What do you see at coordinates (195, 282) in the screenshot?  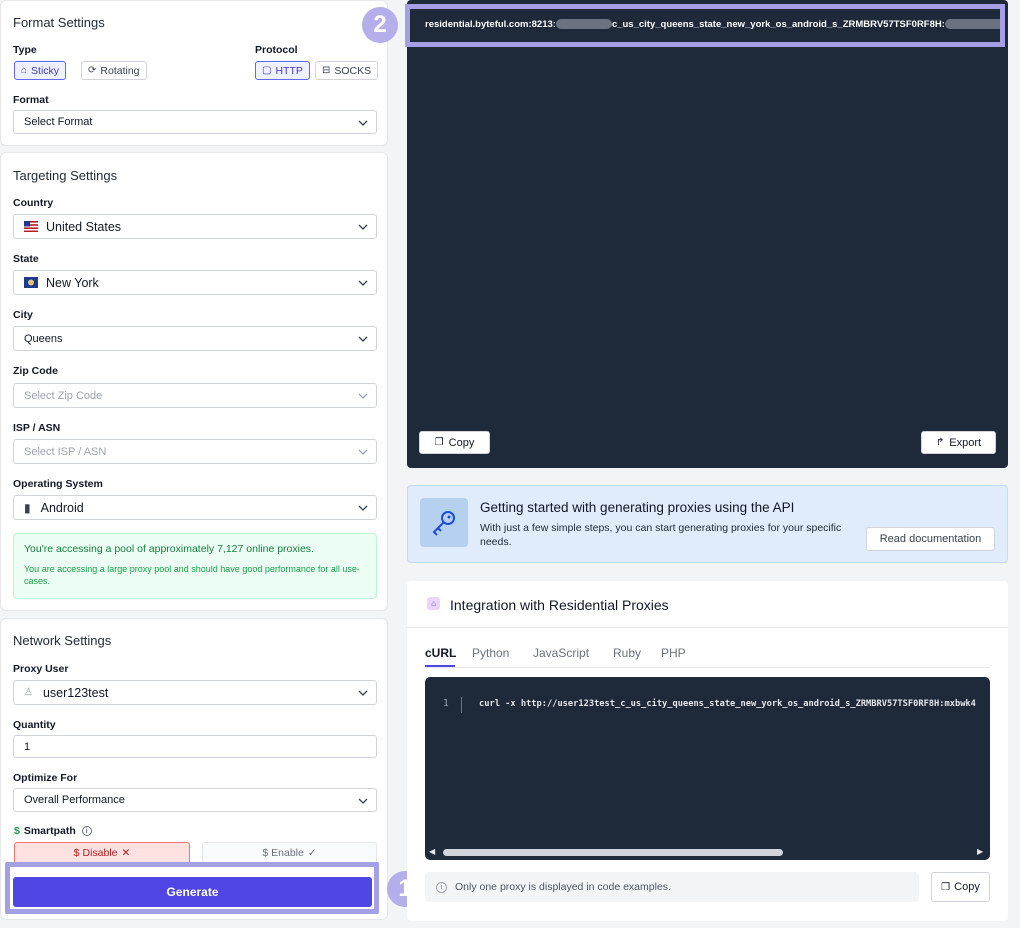 I see `state-select: New York` at bounding box center [195, 282].